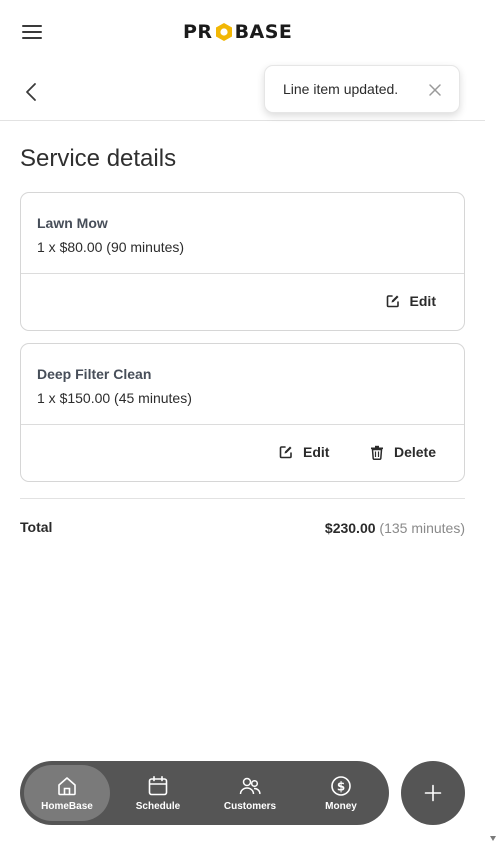 This screenshot has width=500, height=845. I want to click on toast-notification: Line item updated., so click(362, 89).